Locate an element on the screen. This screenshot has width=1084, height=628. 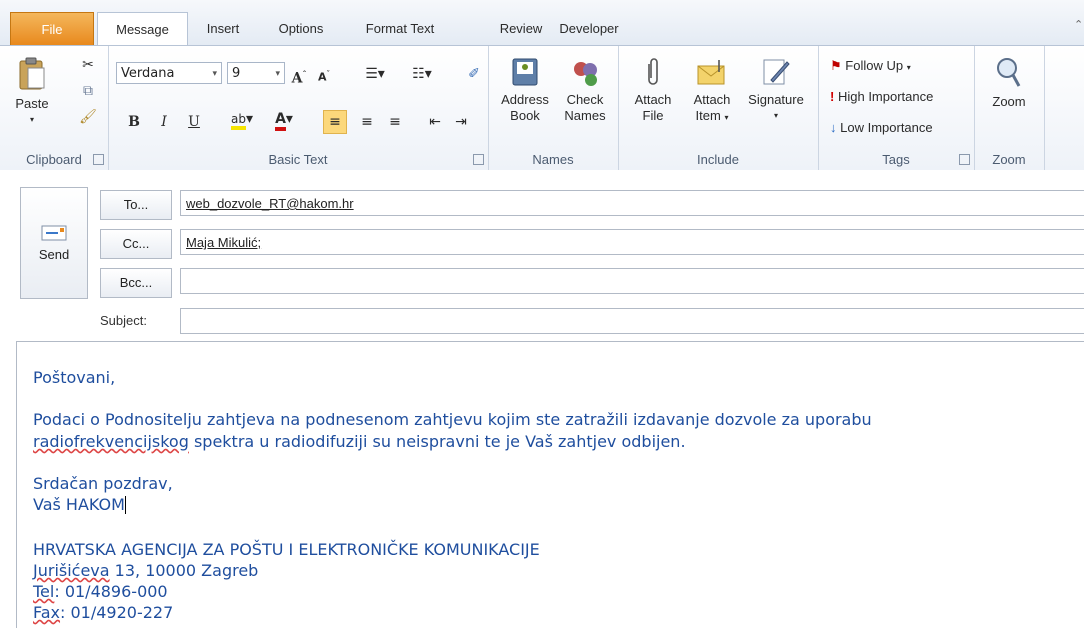
tab-insert: Insert is located at coordinates (223, 28).